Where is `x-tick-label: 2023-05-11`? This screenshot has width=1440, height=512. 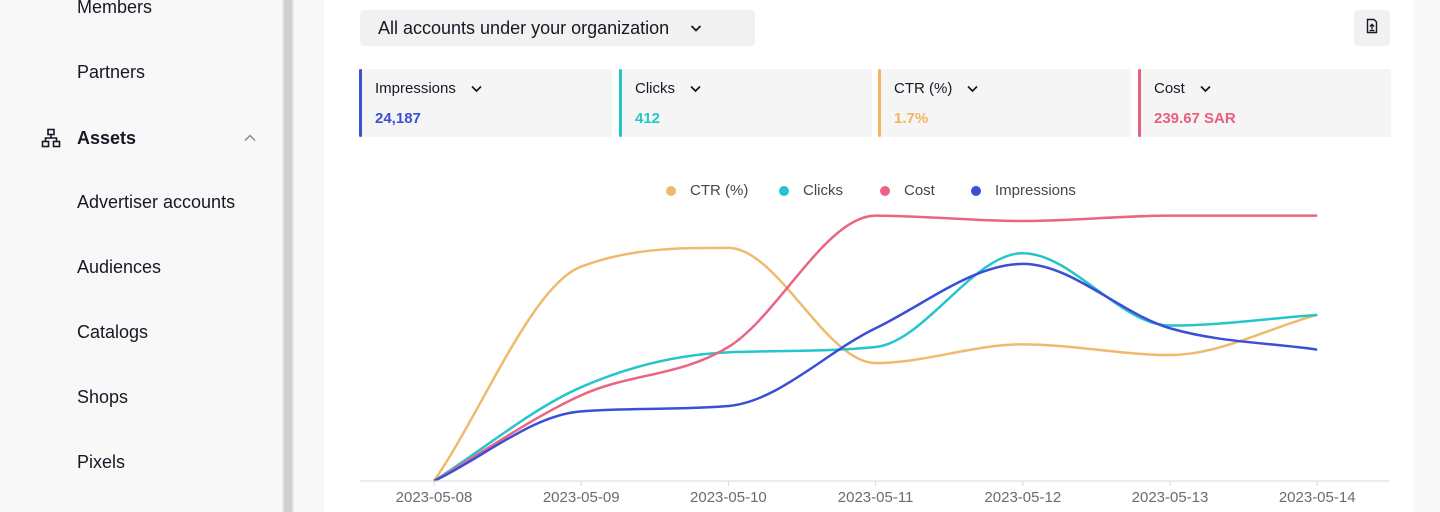 x-tick-label: 2023-05-11 is located at coordinates (875, 497).